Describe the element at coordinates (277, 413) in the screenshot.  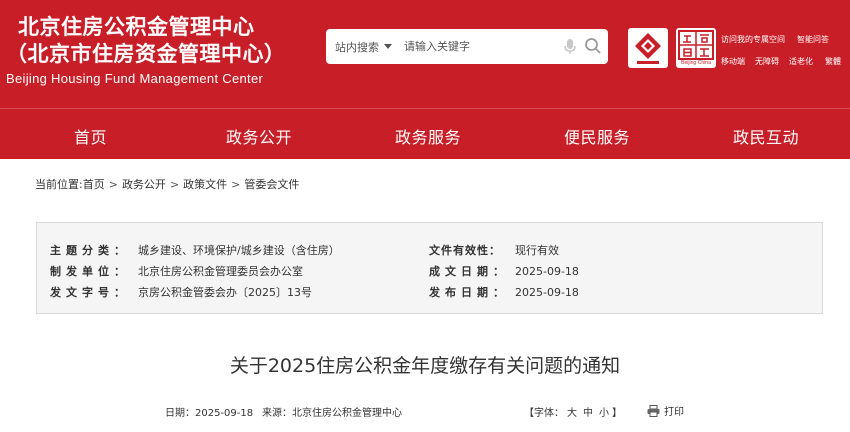
I see `source-label: 来源：` at that location.